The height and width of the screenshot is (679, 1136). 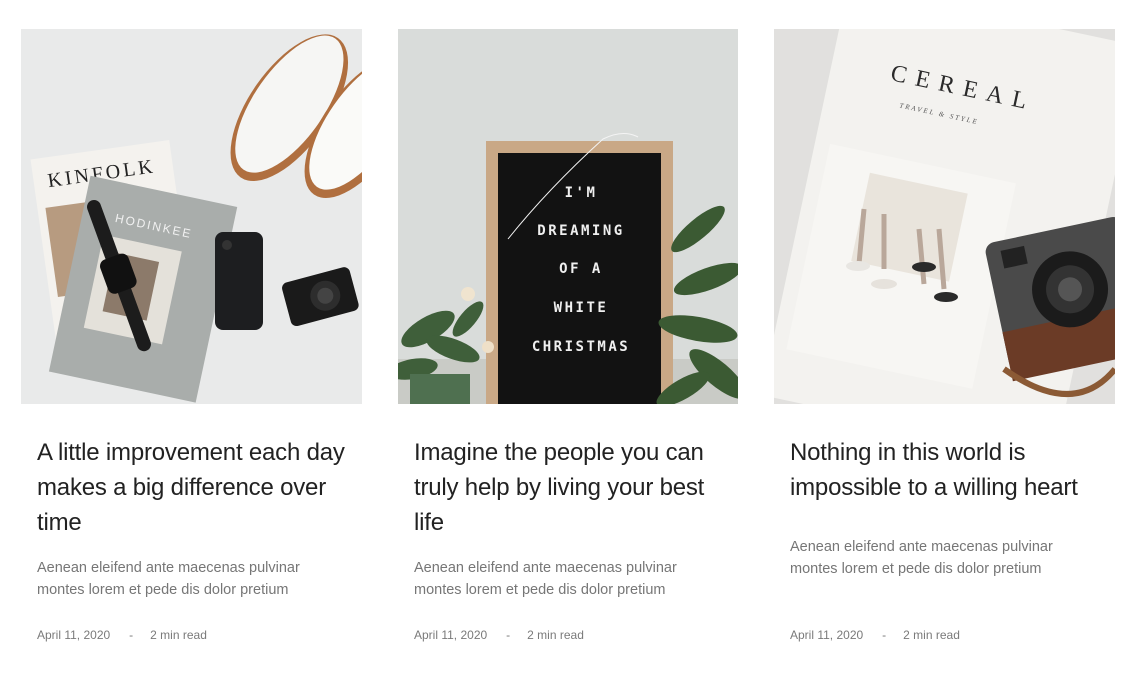 What do you see at coordinates (581, 347) in the screenshot?
I see `board-text: CHRISTMAS` at bounding box center [581, 347].